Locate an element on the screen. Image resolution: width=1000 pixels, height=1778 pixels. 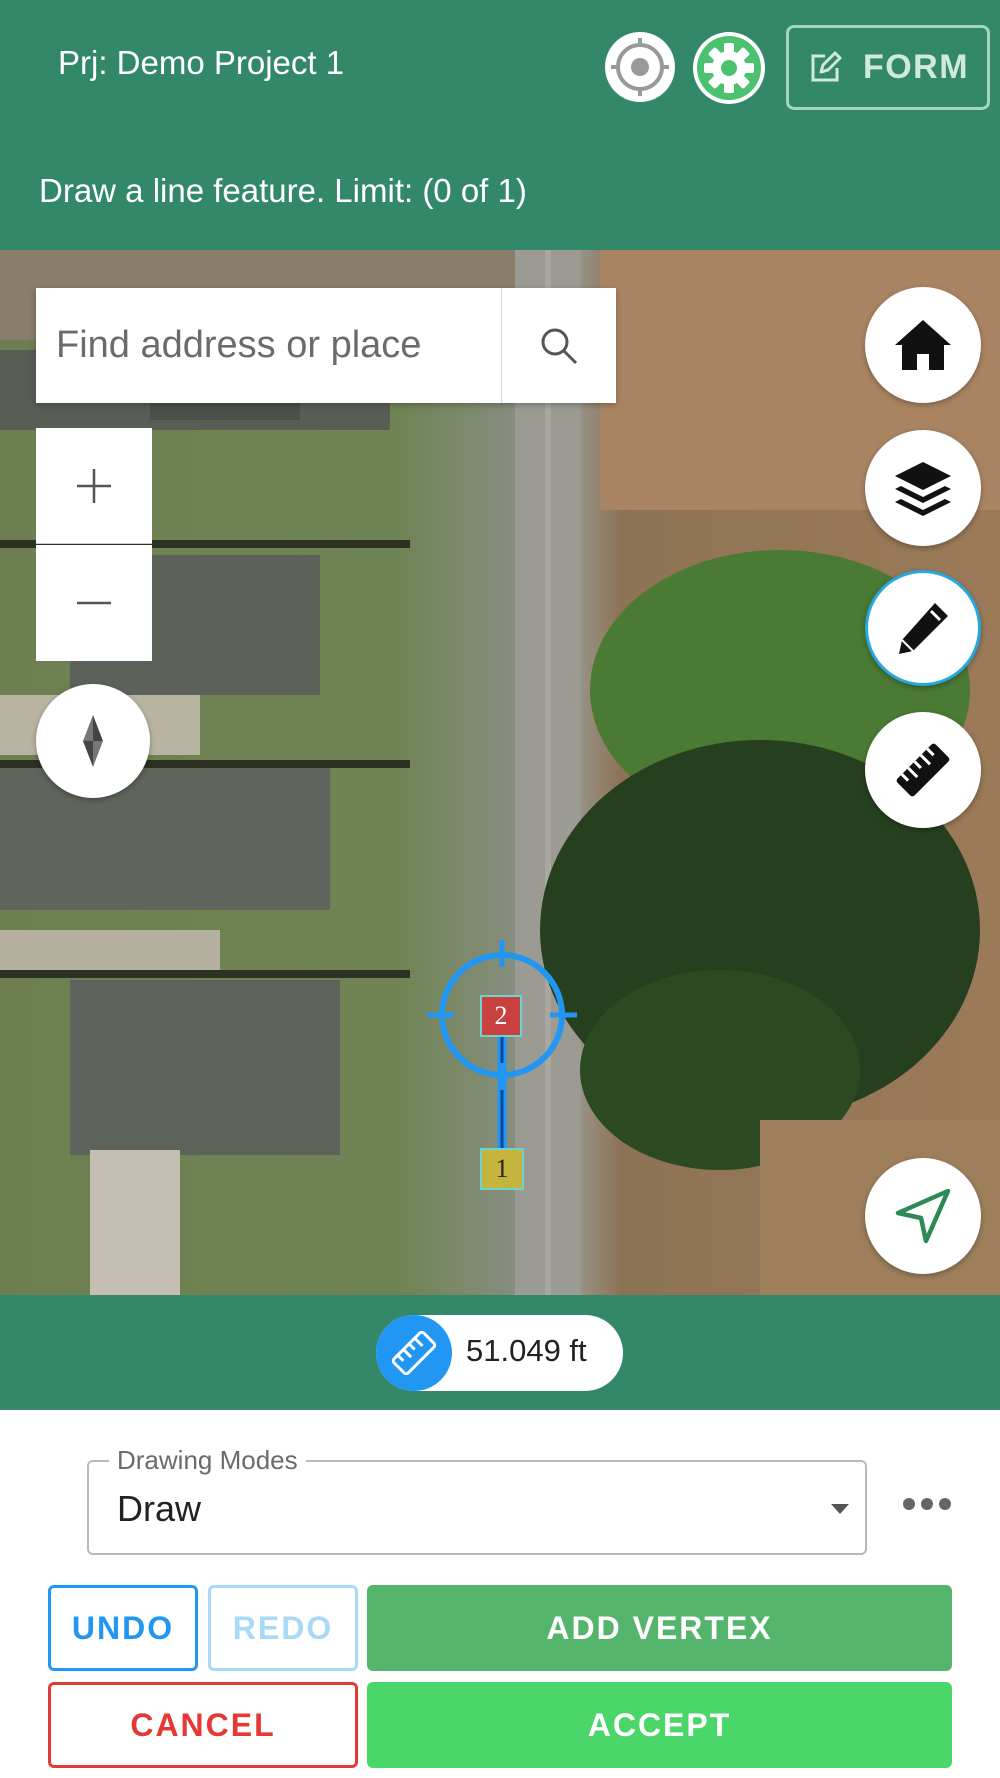
search-icon is located at coordinates (559, 346).